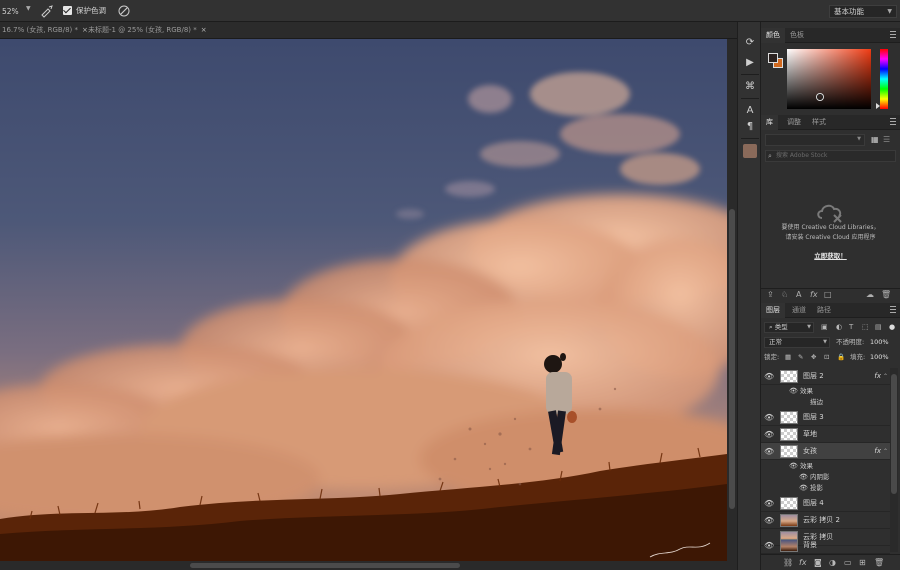  Describe the element at coordinates (45, 30) in the screenshot. I see `document-tab-1: 16.7% (女孩, RGB/8) * ×` at that location.